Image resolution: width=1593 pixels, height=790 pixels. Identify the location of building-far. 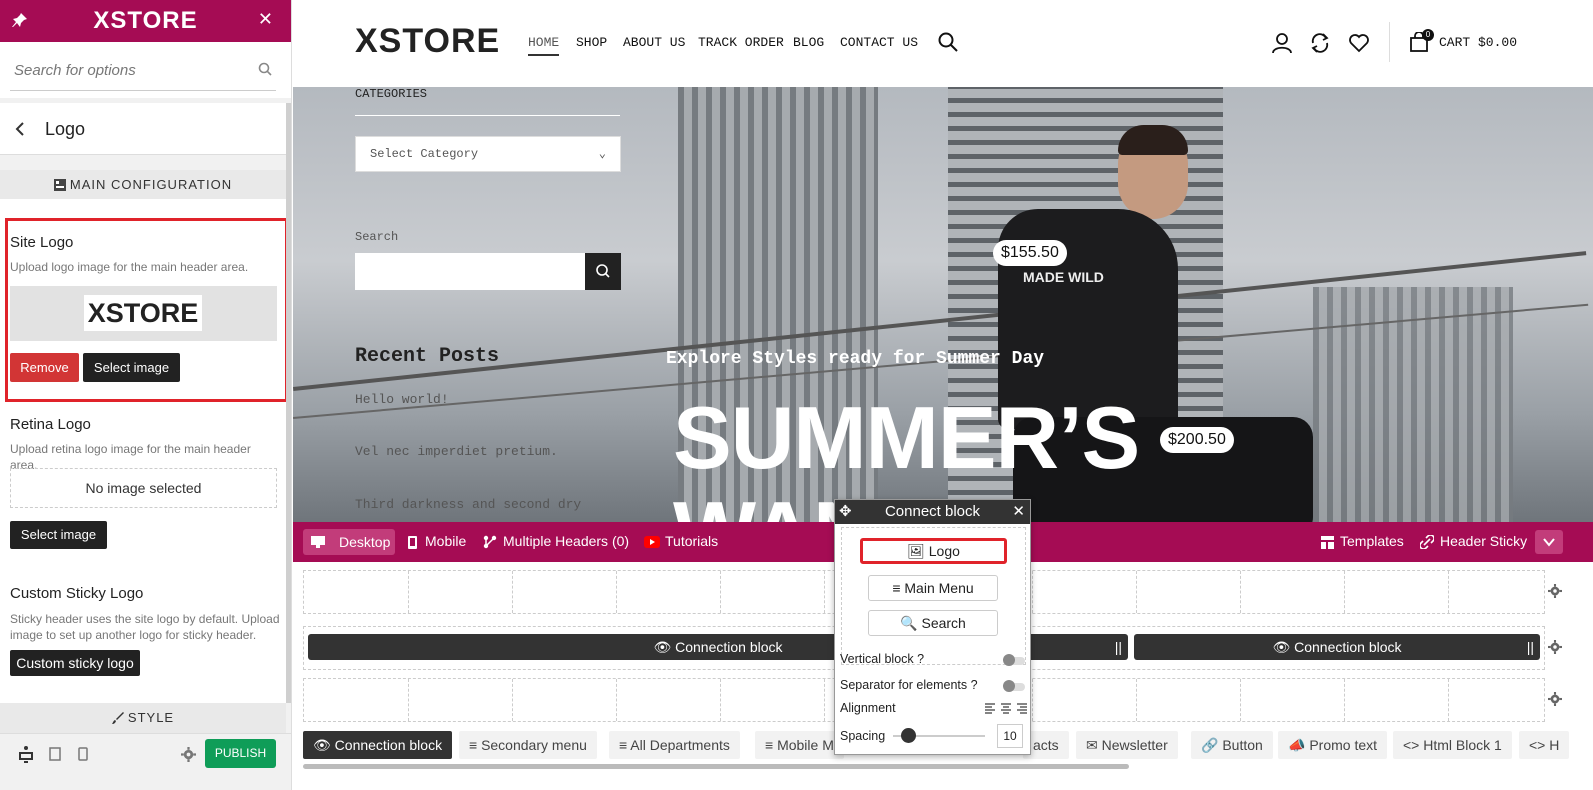
(1413, 404).